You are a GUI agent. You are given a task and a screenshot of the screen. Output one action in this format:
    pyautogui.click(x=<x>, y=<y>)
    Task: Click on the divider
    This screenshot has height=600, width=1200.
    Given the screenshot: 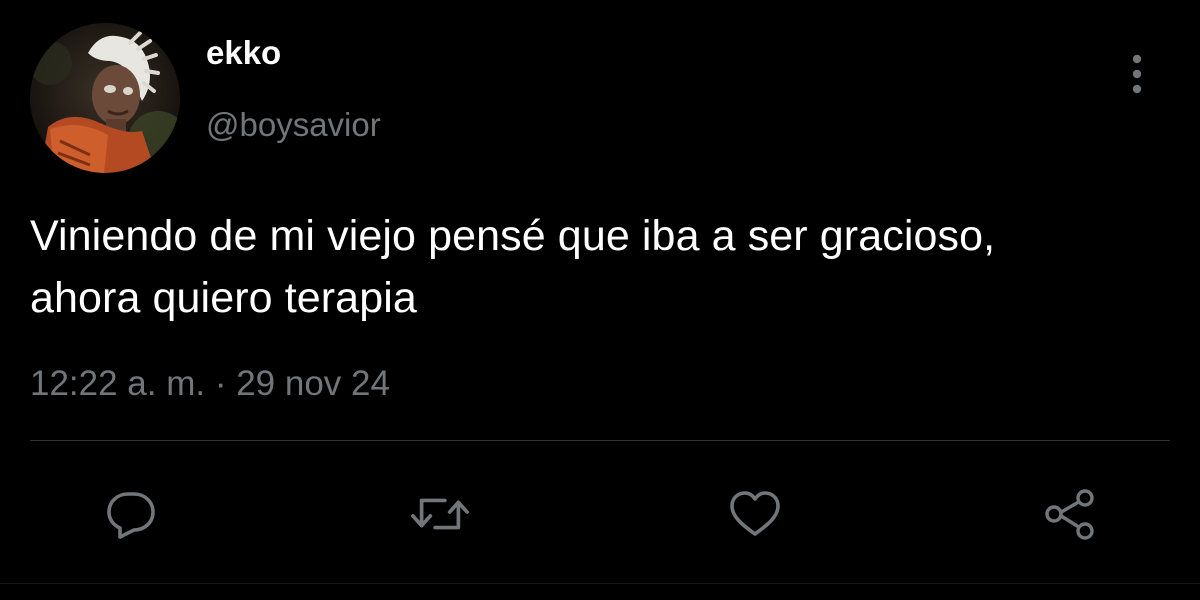 What is the action you would take?
    pyautogui.click(x=600, y=440)
    